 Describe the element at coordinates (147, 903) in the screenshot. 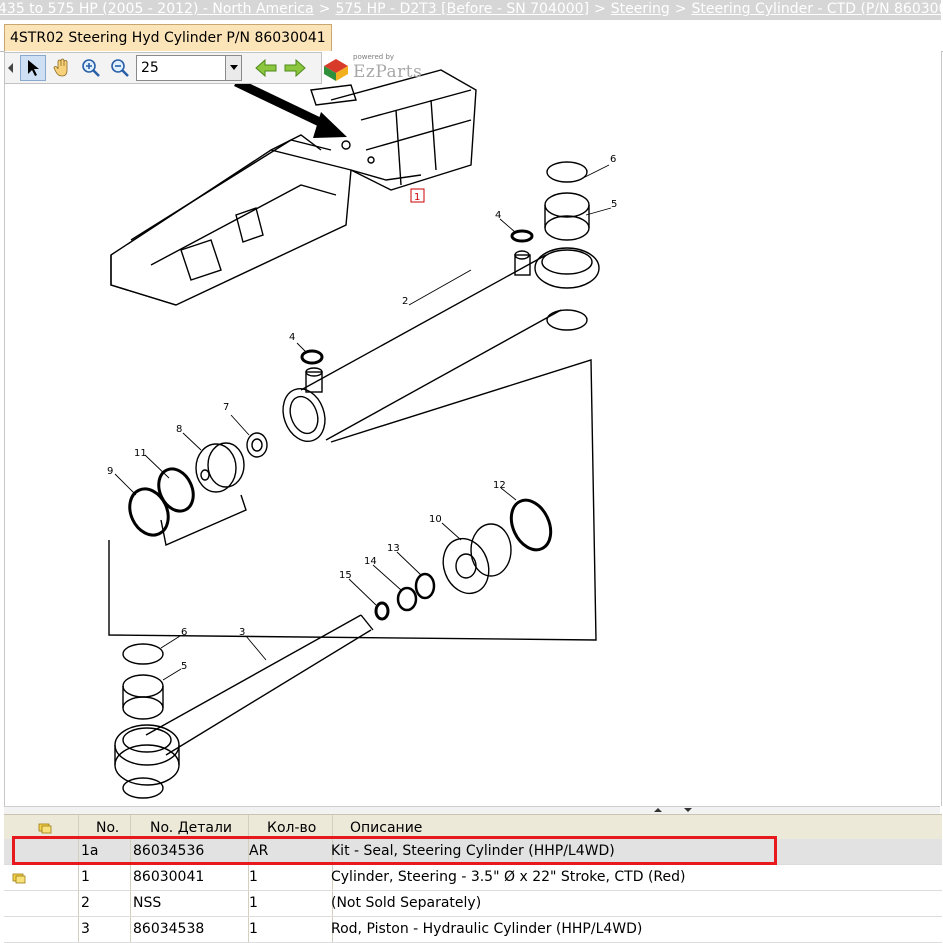

I see `row-part-number: NSS` at that location.